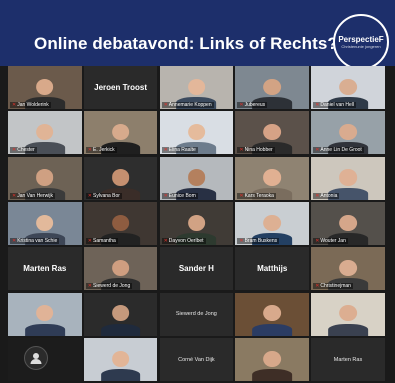  What do you see at coordinates (335, 286) in the screenshot?
I see `participant-name-text: Christinejman` at bounding box center [335, 286].